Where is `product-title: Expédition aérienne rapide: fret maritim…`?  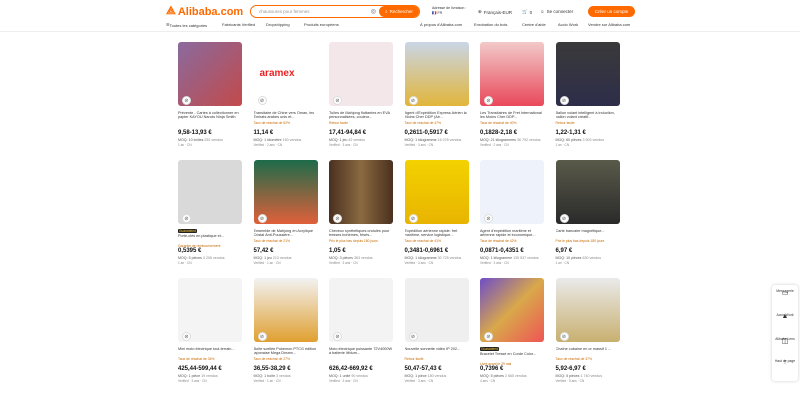 product-title: Expédition aérienne rapide: fret maritim… is located at coordinates (437, 233).